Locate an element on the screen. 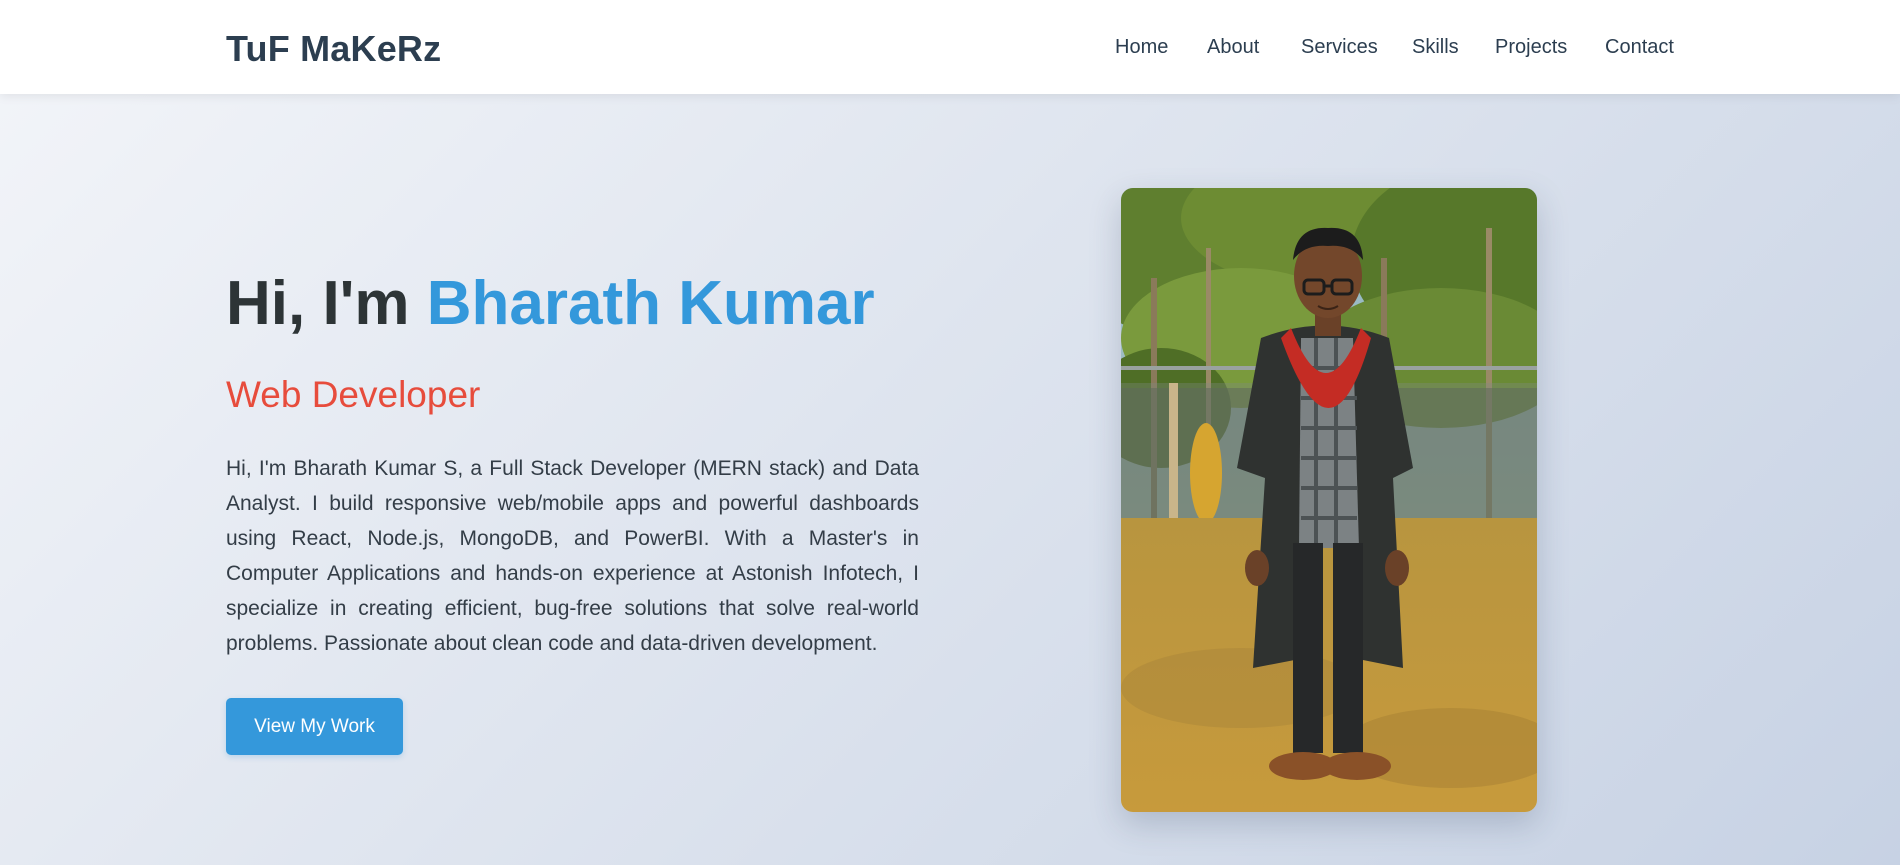  nav-link-projects: Projects is located at coordinates (1531, 47).